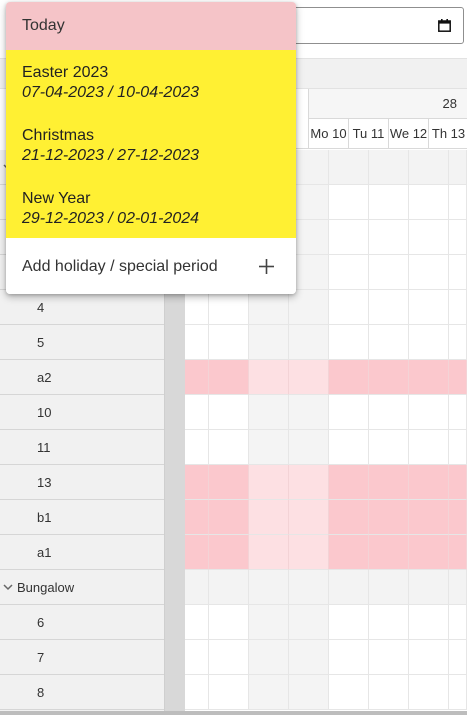  Describe the element at coordinates (110, 146) in the screenshot. I see `holiday-item: Christmas 21-12-2023 / 27-12-2023` at that location.